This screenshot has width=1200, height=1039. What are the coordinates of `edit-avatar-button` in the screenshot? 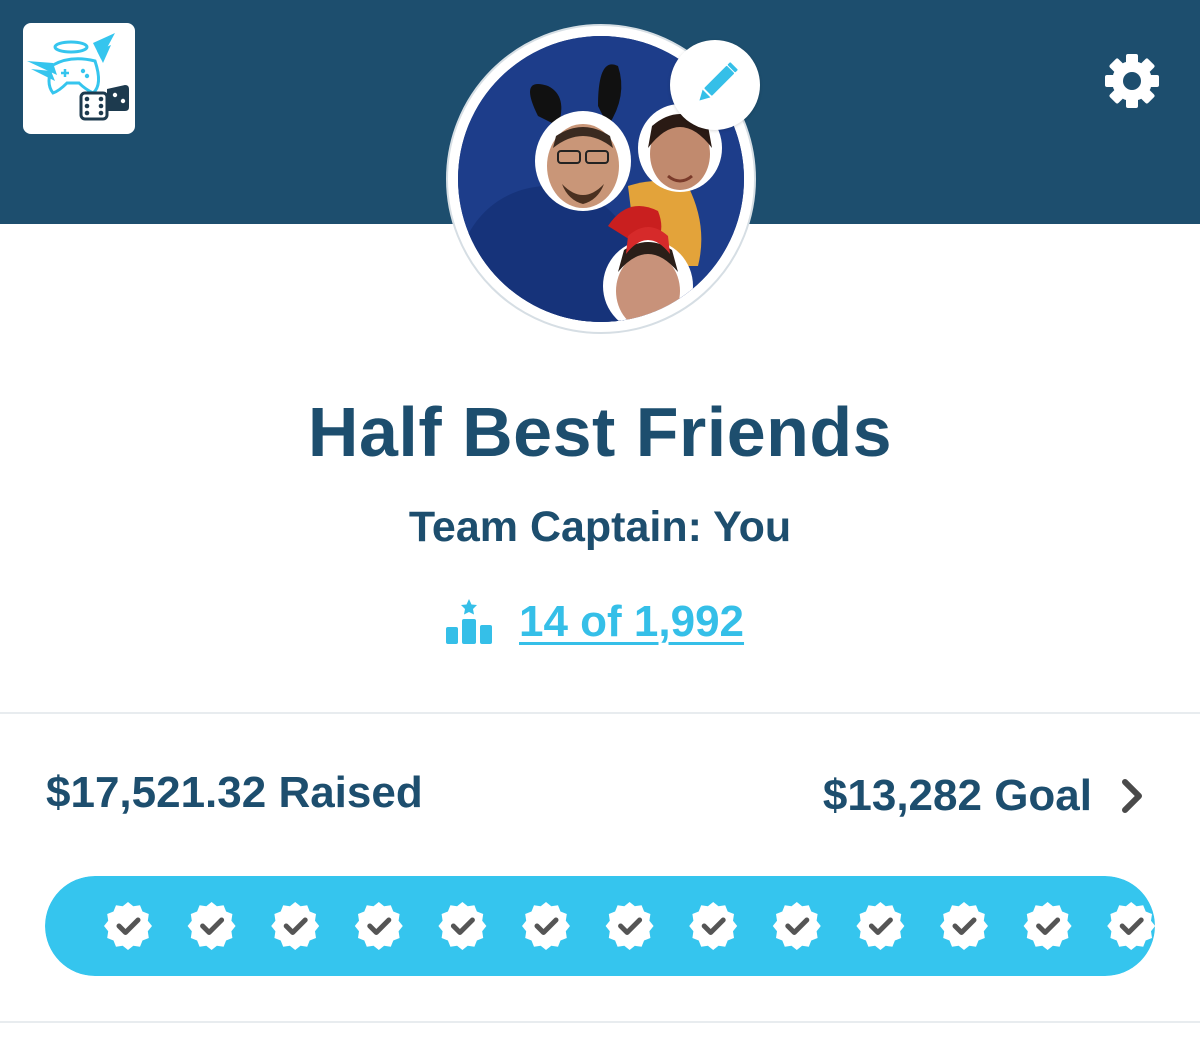 It's located at (715, 85).